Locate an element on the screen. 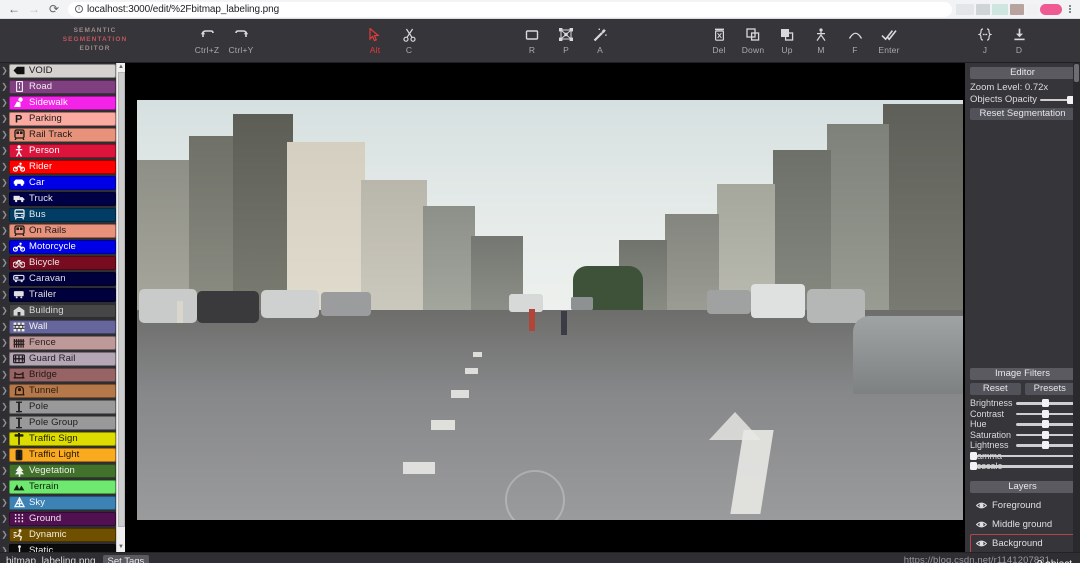  info-circle-icon: i is located at coordinates (79, 9).